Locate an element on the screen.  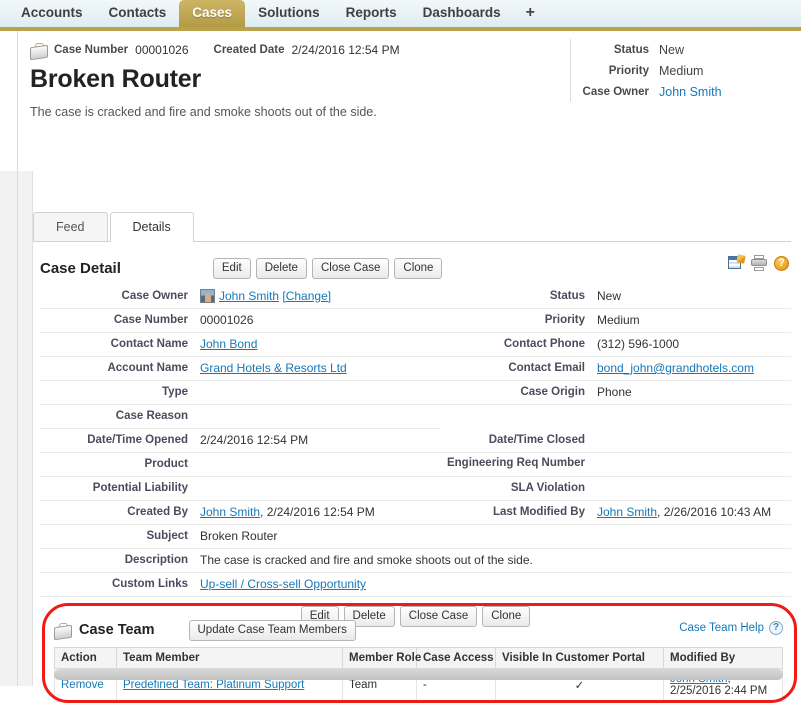
column-header-case-access: Case Access is located at coordinates (456, 658).